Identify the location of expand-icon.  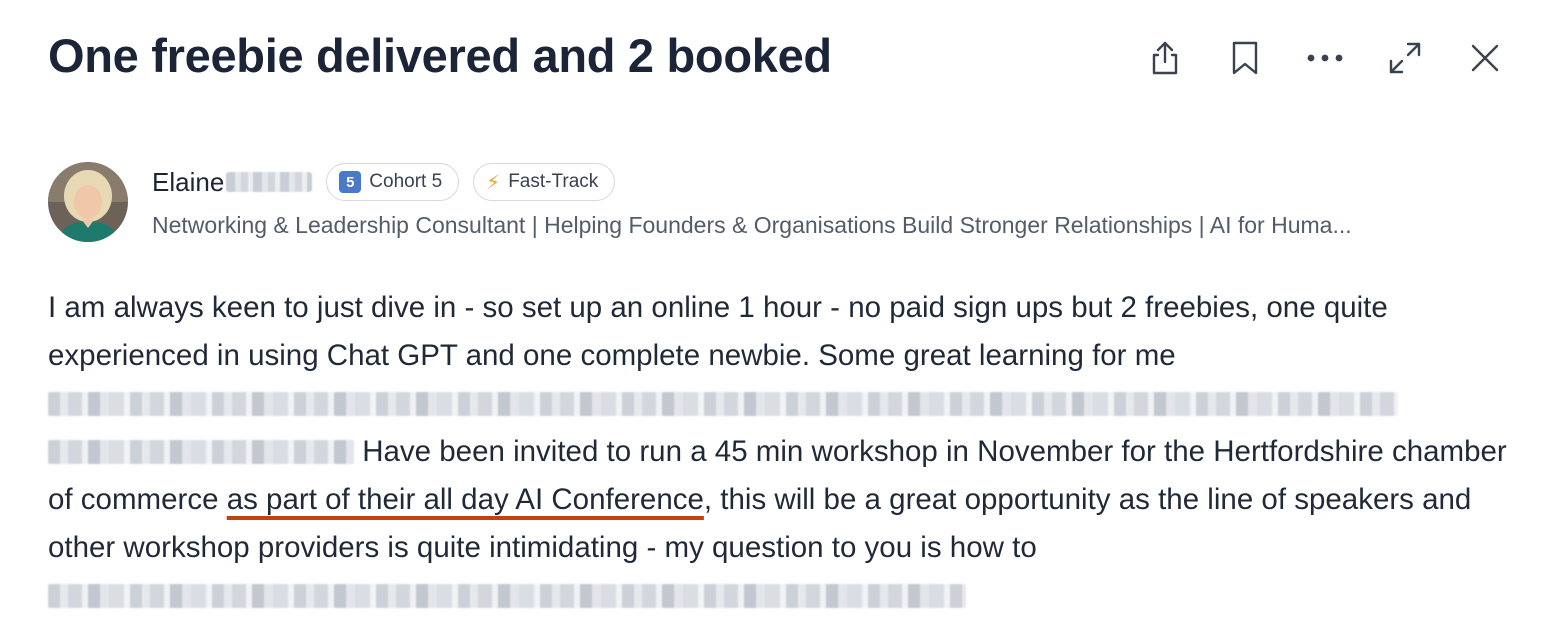
(1405, 58).